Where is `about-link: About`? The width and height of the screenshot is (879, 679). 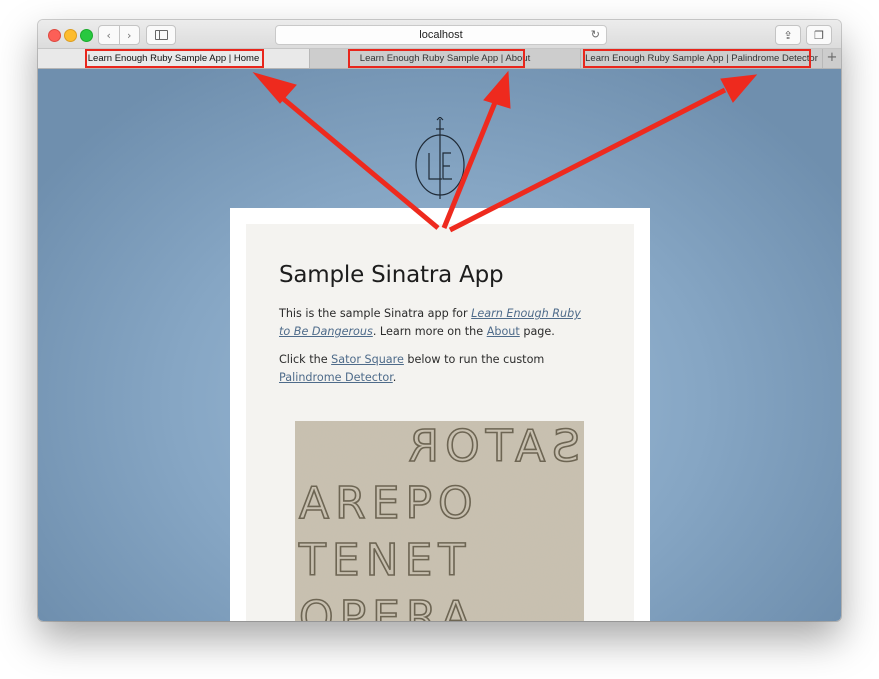 about-link: About is located at coordinates (503, 331).